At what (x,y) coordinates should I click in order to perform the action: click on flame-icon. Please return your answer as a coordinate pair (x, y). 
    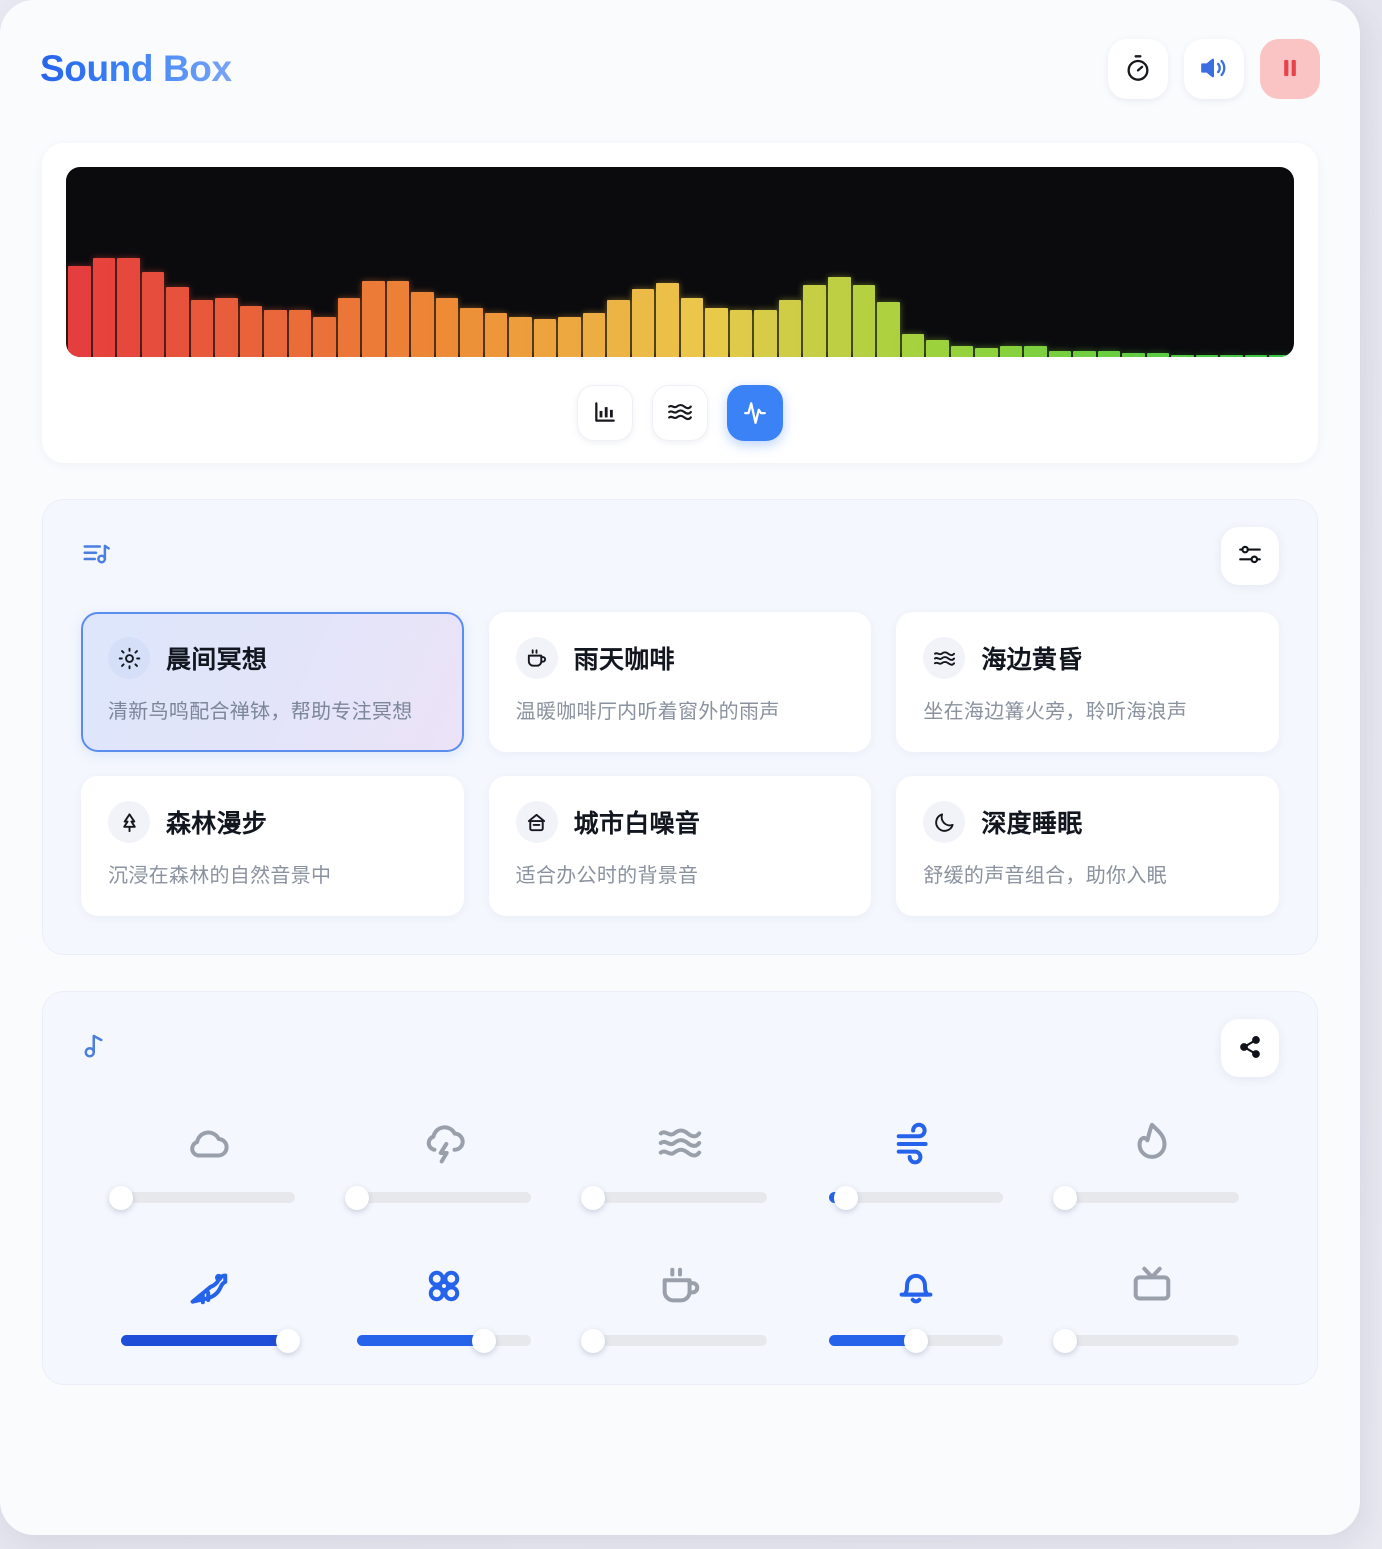
    Looking at the image, I should click on (1152, 1143).